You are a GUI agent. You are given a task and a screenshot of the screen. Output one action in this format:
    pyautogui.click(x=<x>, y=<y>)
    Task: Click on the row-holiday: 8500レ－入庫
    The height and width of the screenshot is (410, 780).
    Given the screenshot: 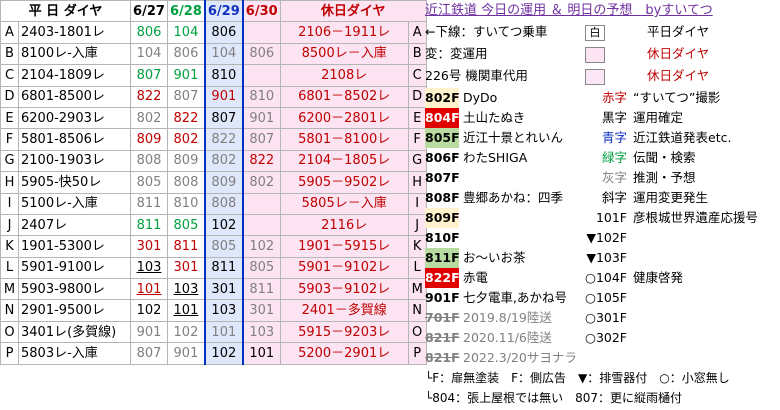 What is the action you would take?
    pyautogui.click(x=344, y=54)
    